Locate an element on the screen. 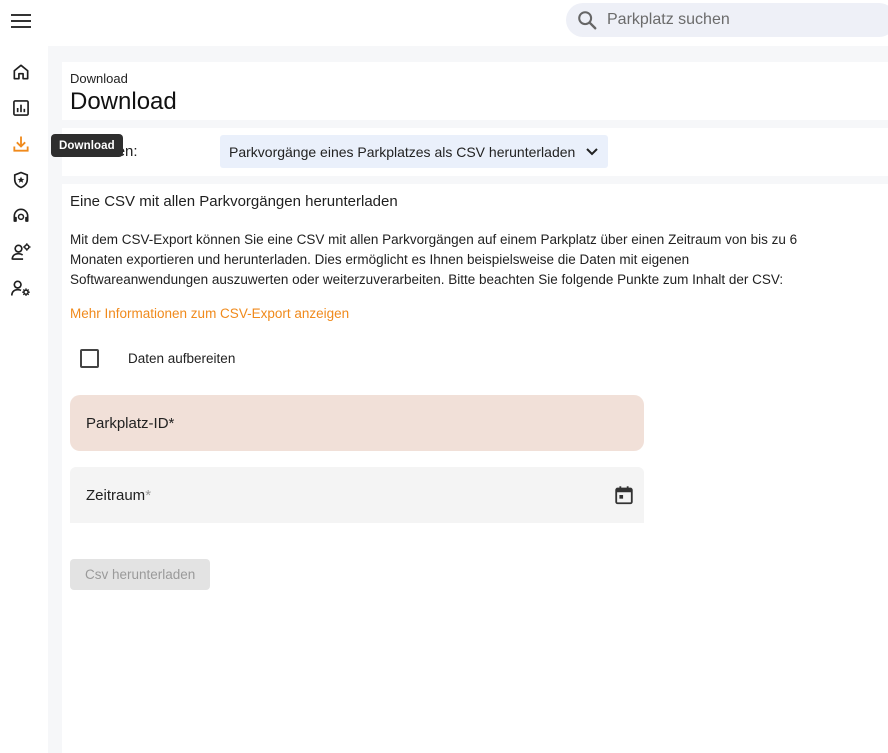 The image size is (888, 753). headset-support-icon is located at coordinates (21, 218).